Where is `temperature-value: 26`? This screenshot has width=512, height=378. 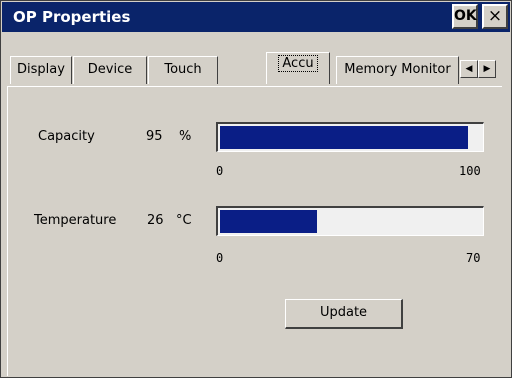 temperature-value: 26 is located at coordinates (155, 220).